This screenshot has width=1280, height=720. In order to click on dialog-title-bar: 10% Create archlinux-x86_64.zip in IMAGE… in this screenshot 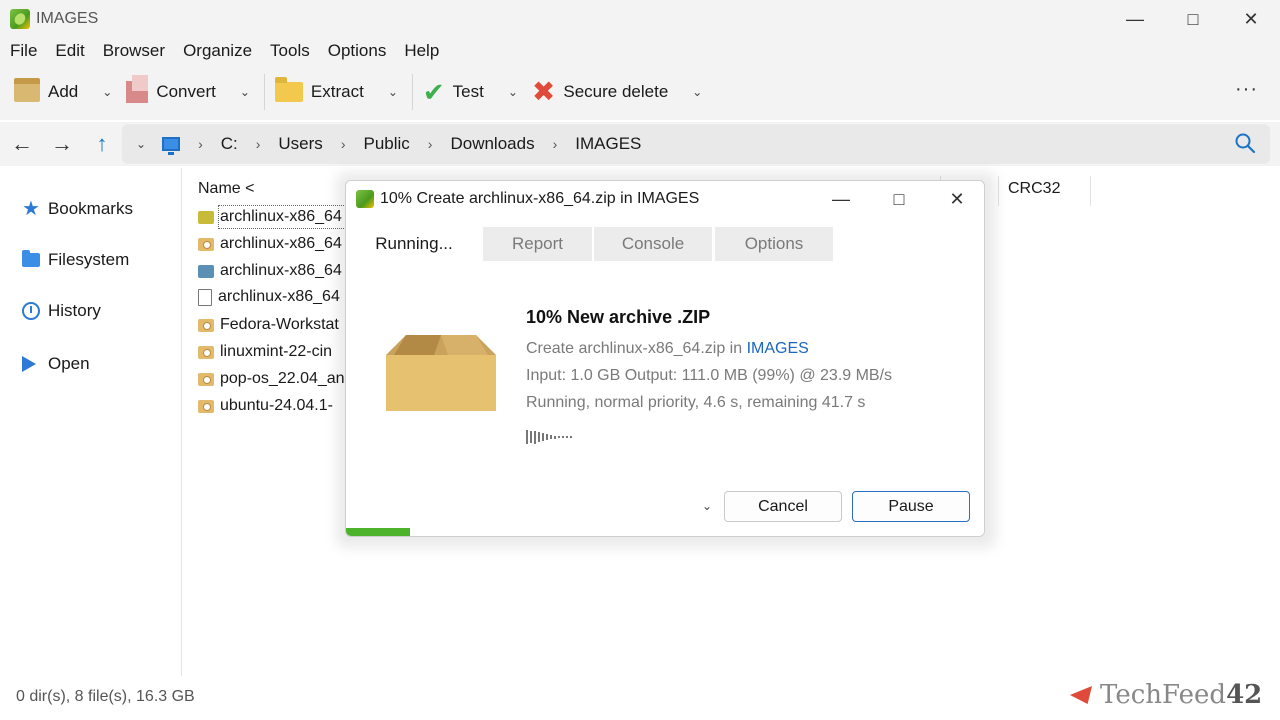, I will do `click(665, 199)`.